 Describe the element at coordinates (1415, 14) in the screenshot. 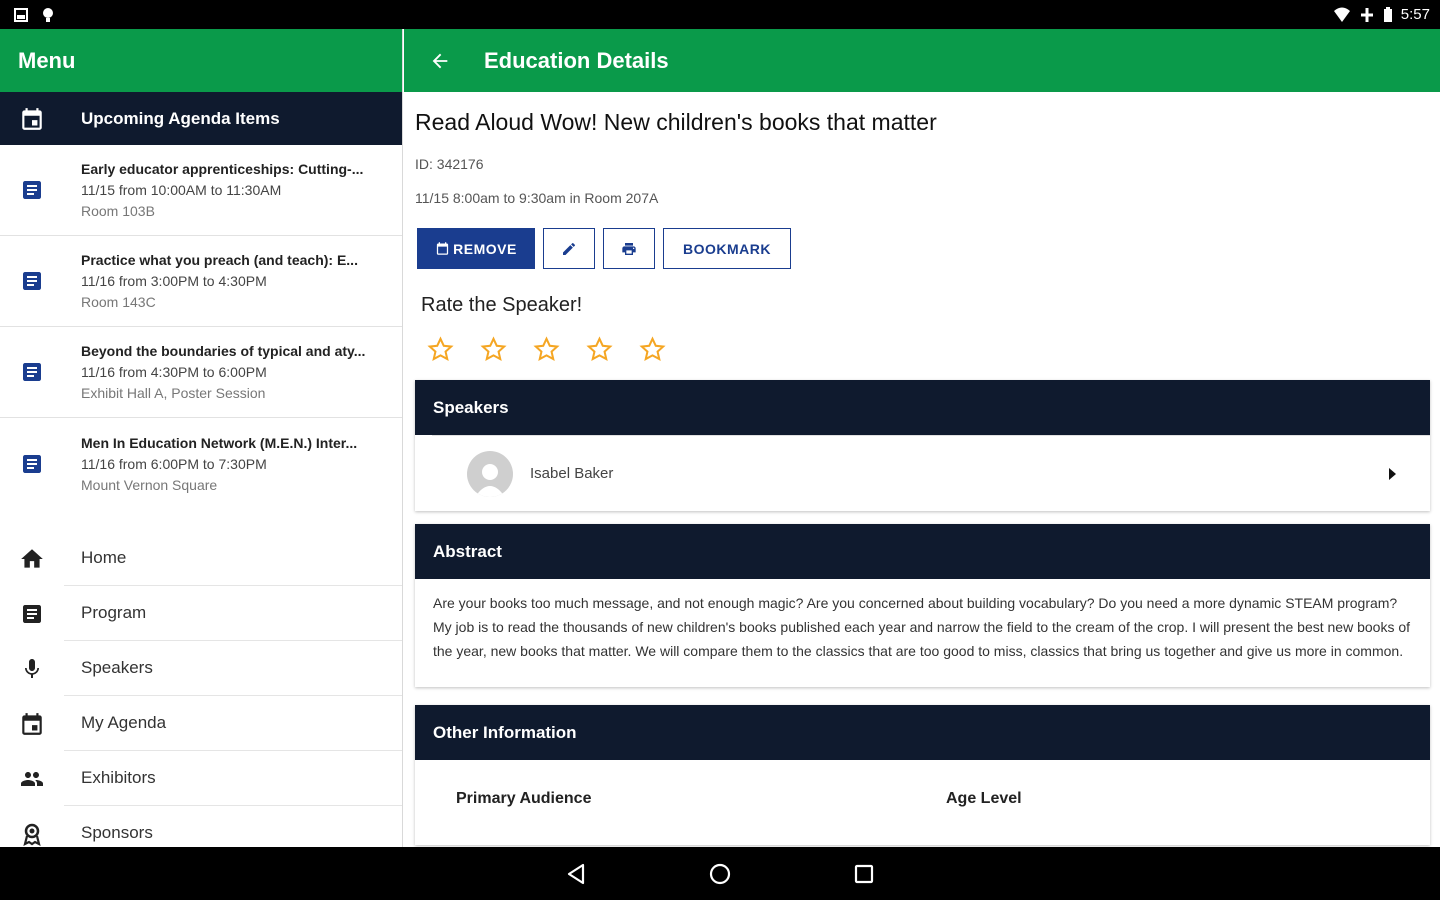

I see `clock: 5:57` at that location.